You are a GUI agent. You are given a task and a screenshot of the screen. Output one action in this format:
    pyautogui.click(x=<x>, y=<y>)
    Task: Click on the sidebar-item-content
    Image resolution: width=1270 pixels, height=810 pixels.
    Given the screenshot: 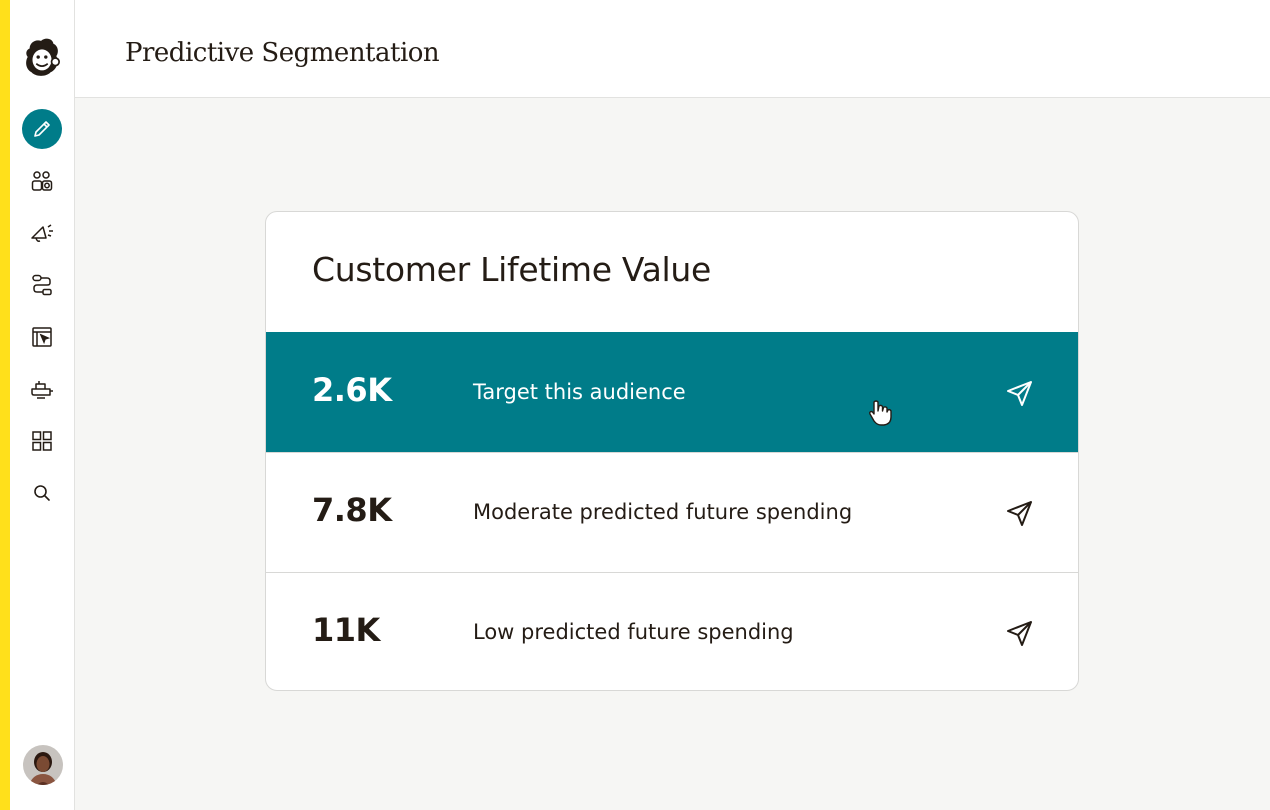 What is the action you would take?
    pyautogui.click(x=42, y=441)
    